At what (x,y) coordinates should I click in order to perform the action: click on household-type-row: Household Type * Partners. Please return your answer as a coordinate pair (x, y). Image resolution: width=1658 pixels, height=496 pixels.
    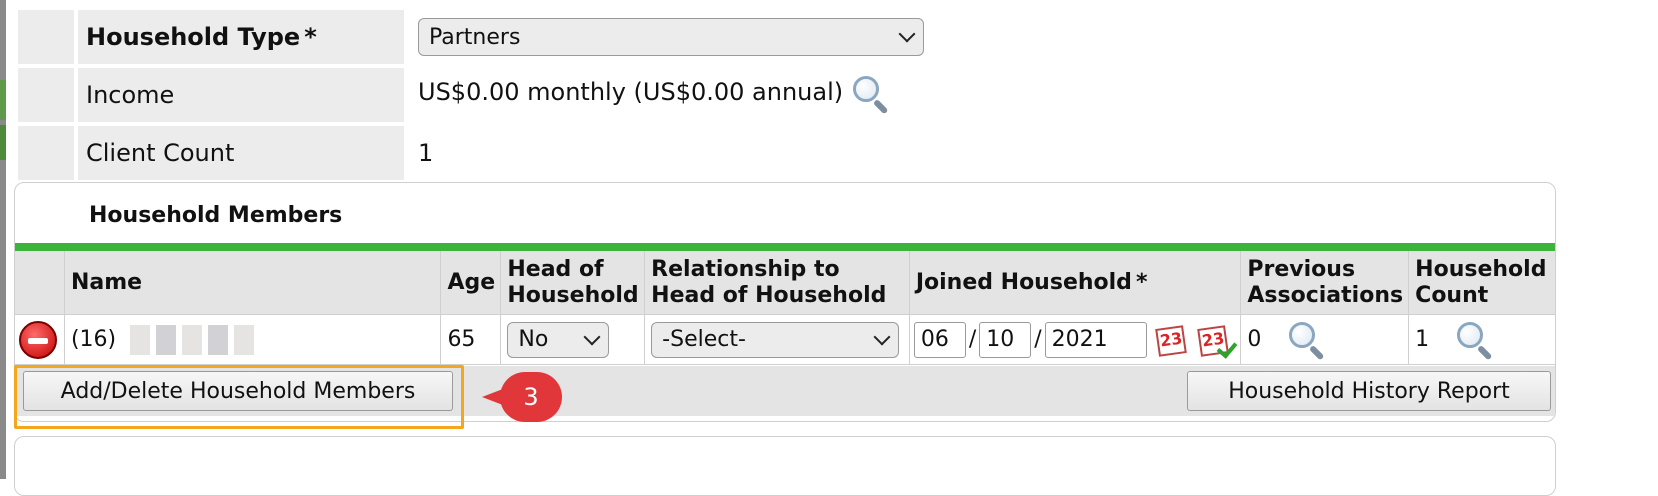
    Looking at the image, I should click on (518, 37).